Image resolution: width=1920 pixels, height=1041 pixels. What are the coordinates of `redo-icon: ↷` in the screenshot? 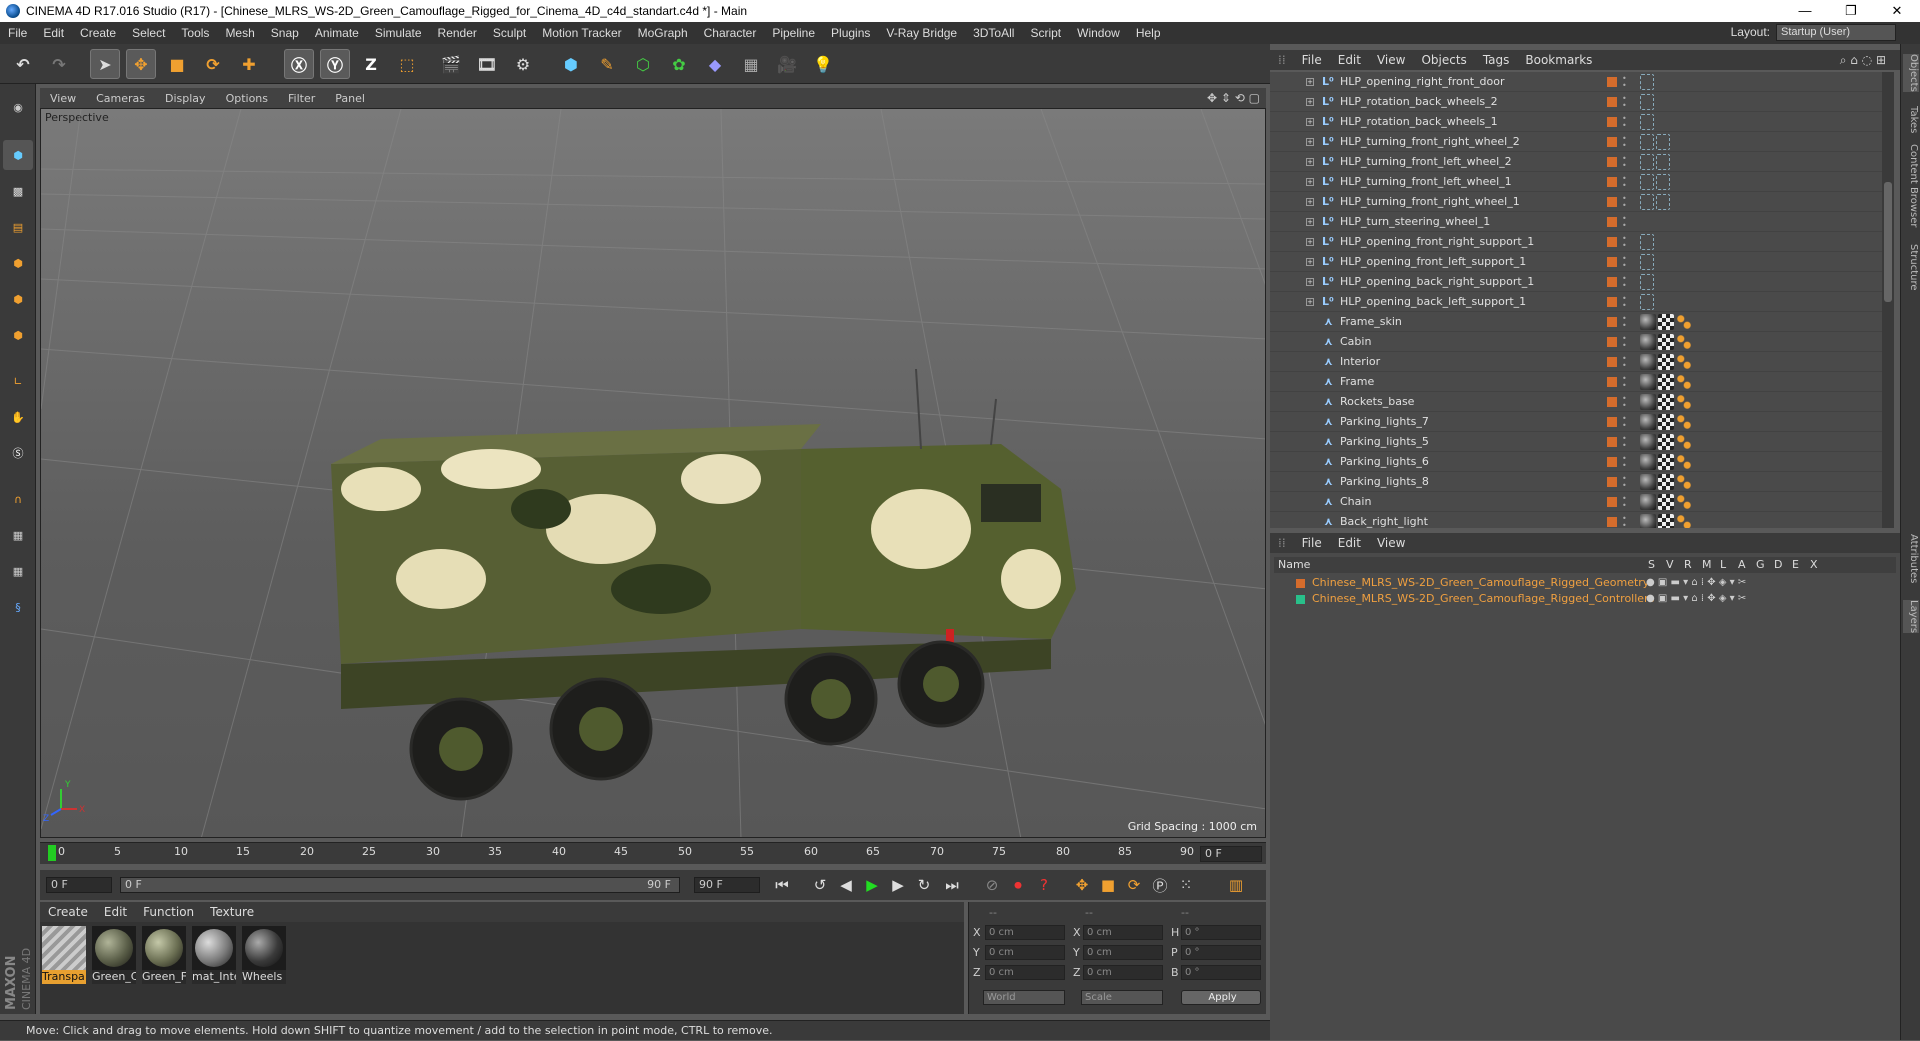 It's located at (59, 64).